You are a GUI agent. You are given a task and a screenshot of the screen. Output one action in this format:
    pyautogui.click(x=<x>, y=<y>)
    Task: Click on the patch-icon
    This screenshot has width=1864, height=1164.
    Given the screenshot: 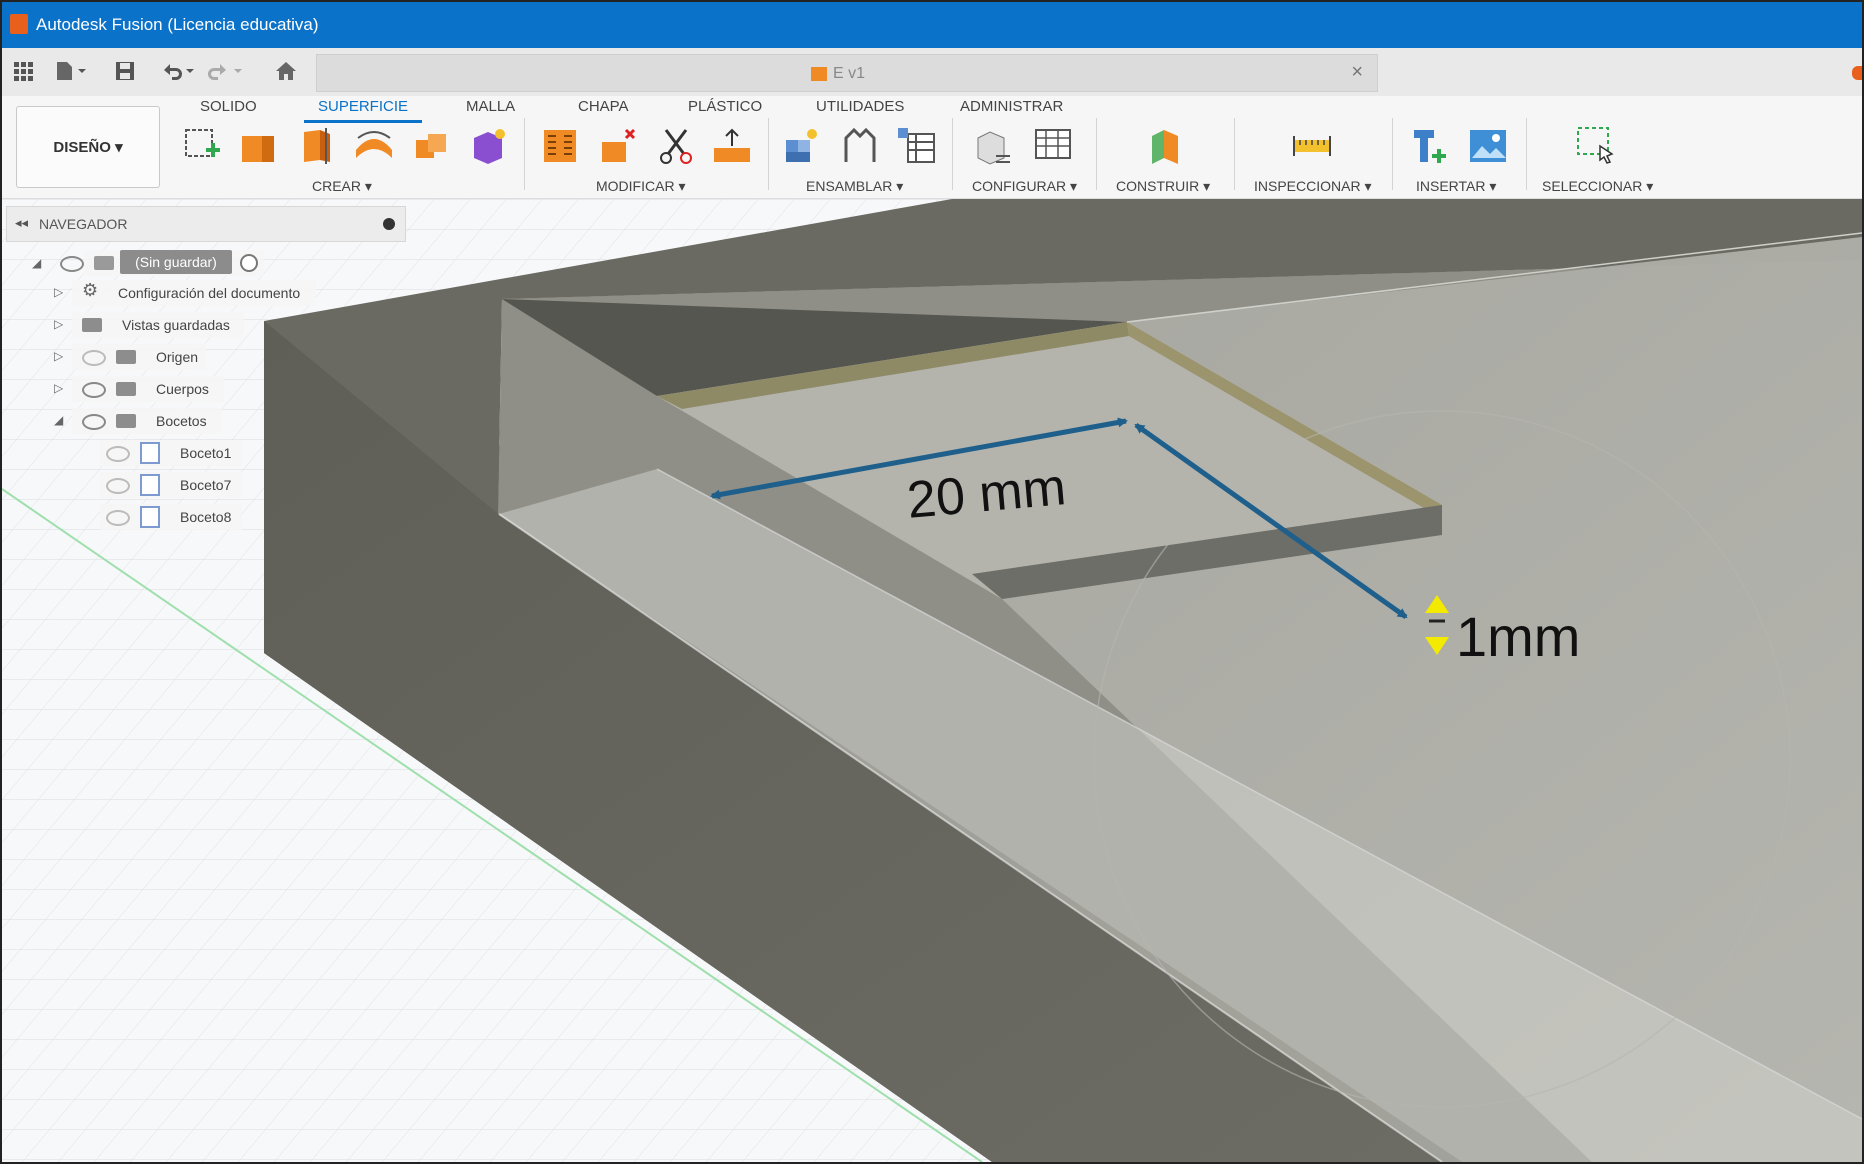 What is the action you would take?
    pyautogui.click(x=488, y=146)
    